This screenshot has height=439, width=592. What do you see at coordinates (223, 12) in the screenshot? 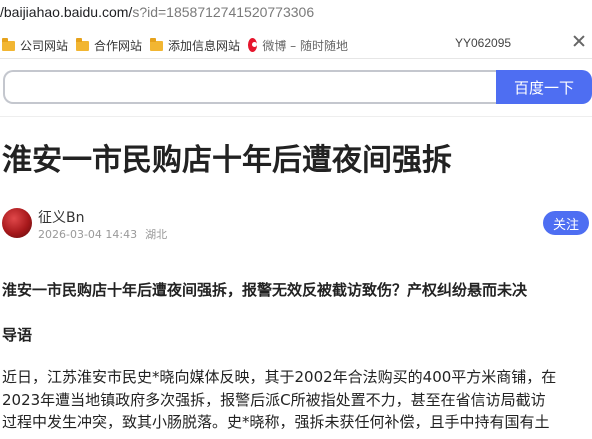
I see `url-query: s?id=1858712741520773306` at bounding box center [223, 12].